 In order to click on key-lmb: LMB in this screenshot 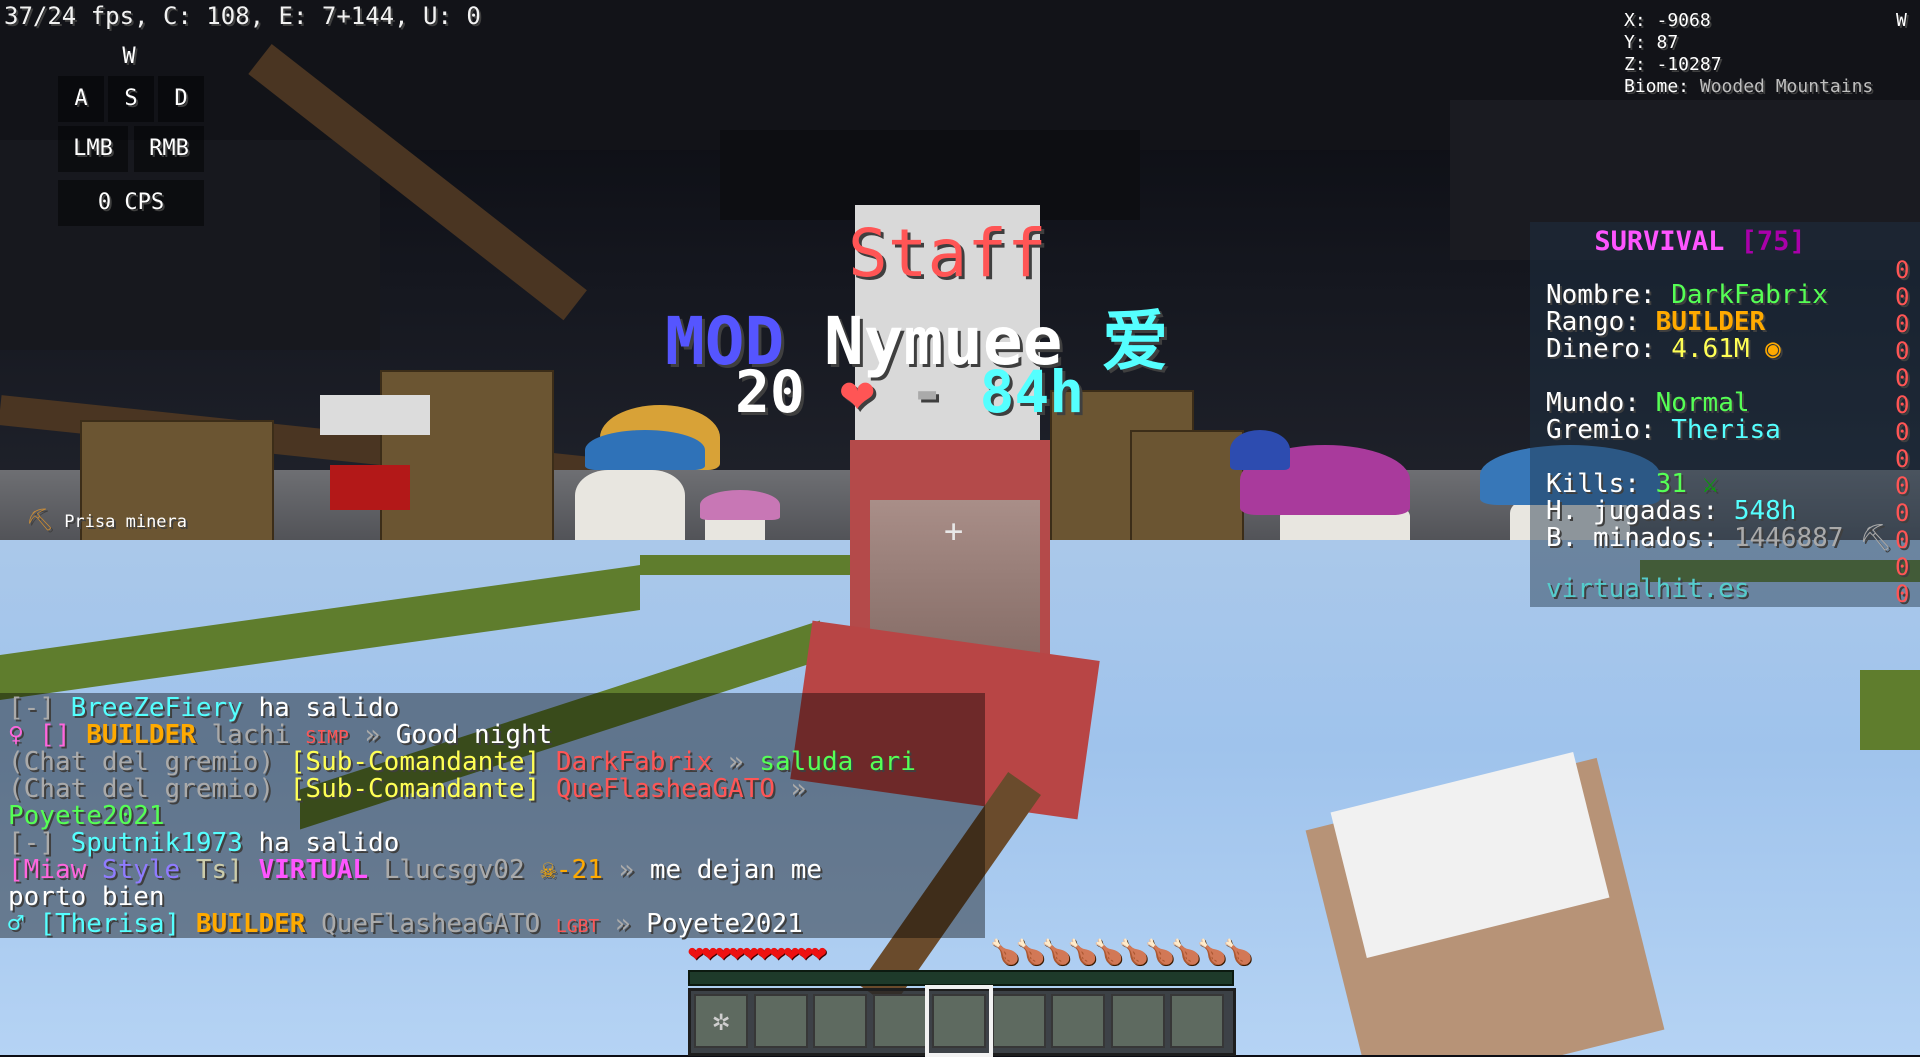, I will do `click(93, 149)`.